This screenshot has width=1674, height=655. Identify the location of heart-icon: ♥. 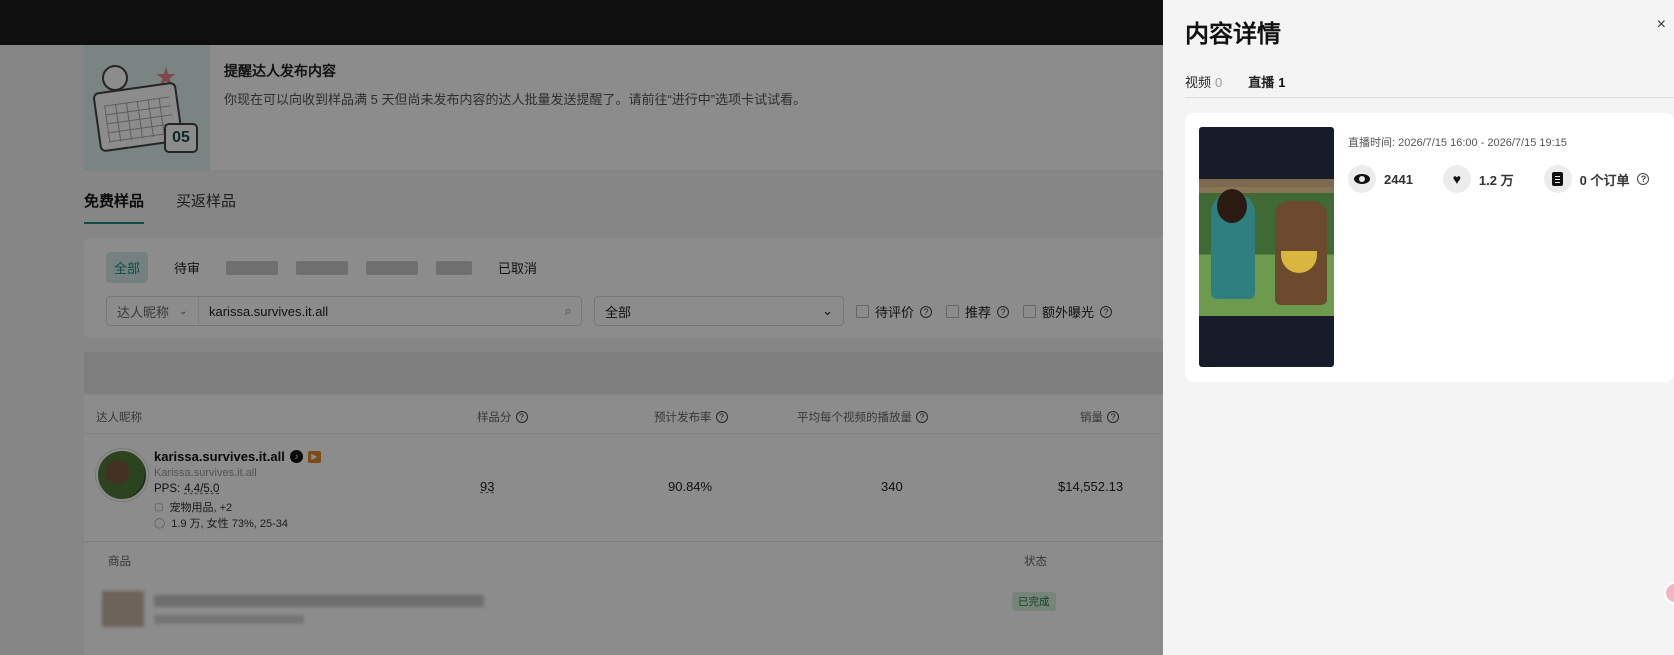
(1456, 179).